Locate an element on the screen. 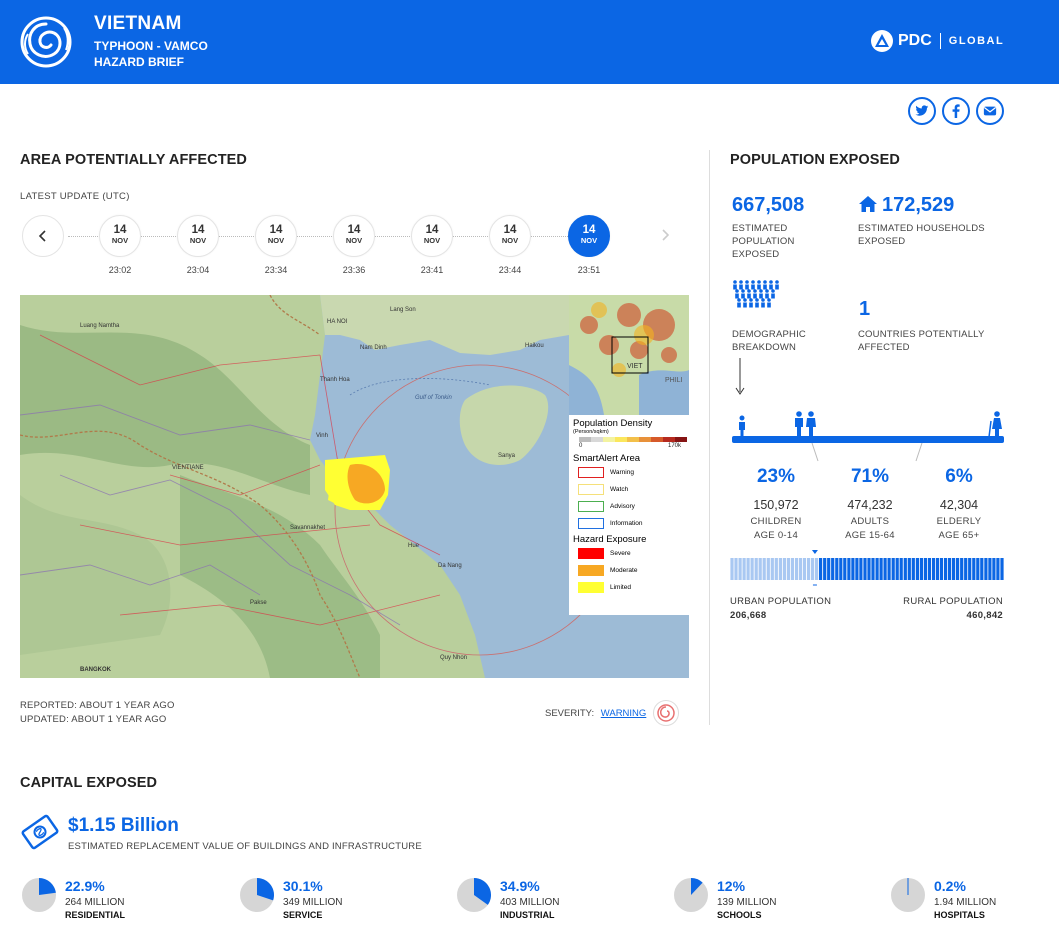 The width and height of the screenshot is (1059, 939). exposure-legend-label: Severe is located at coordinates (620, 553).